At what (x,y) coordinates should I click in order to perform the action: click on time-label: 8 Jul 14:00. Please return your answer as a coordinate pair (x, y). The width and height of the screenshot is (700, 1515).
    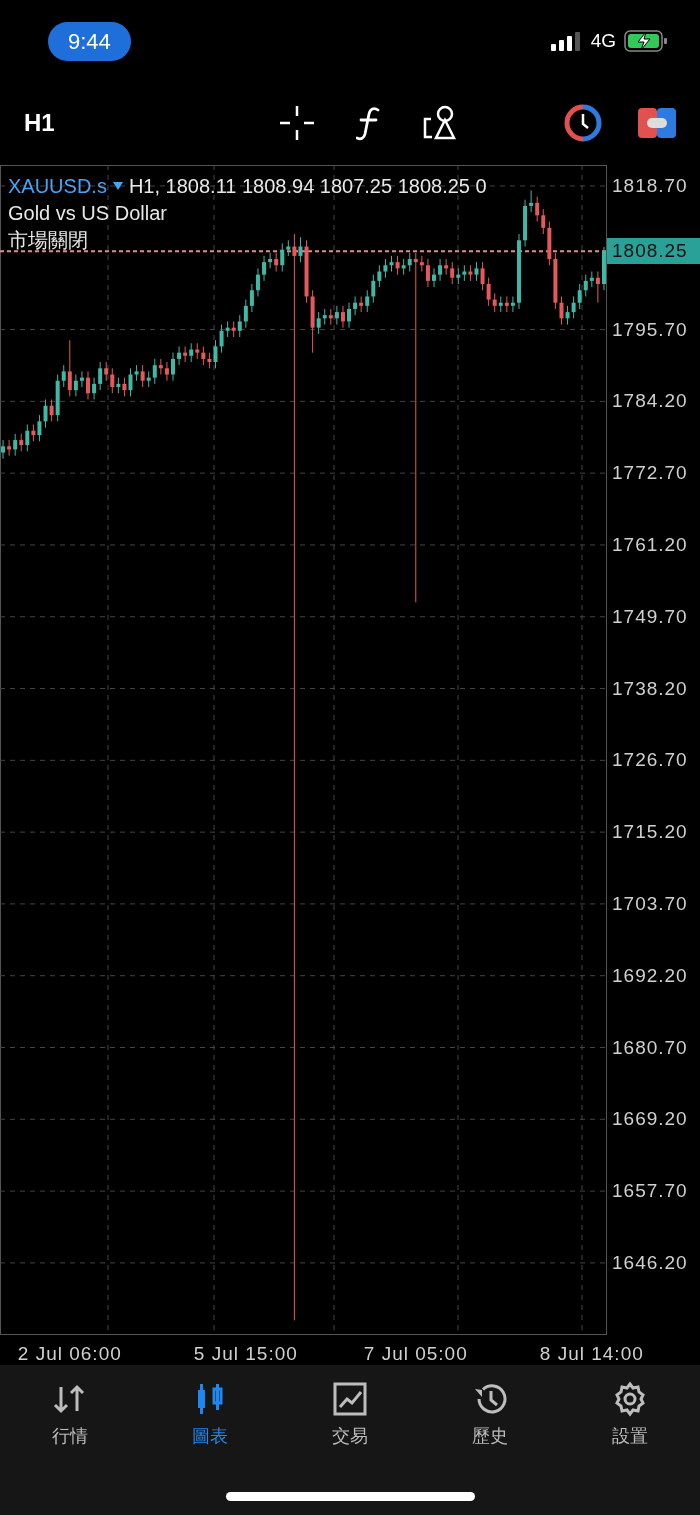
    Looking at the image, I should click on (591, 1354).